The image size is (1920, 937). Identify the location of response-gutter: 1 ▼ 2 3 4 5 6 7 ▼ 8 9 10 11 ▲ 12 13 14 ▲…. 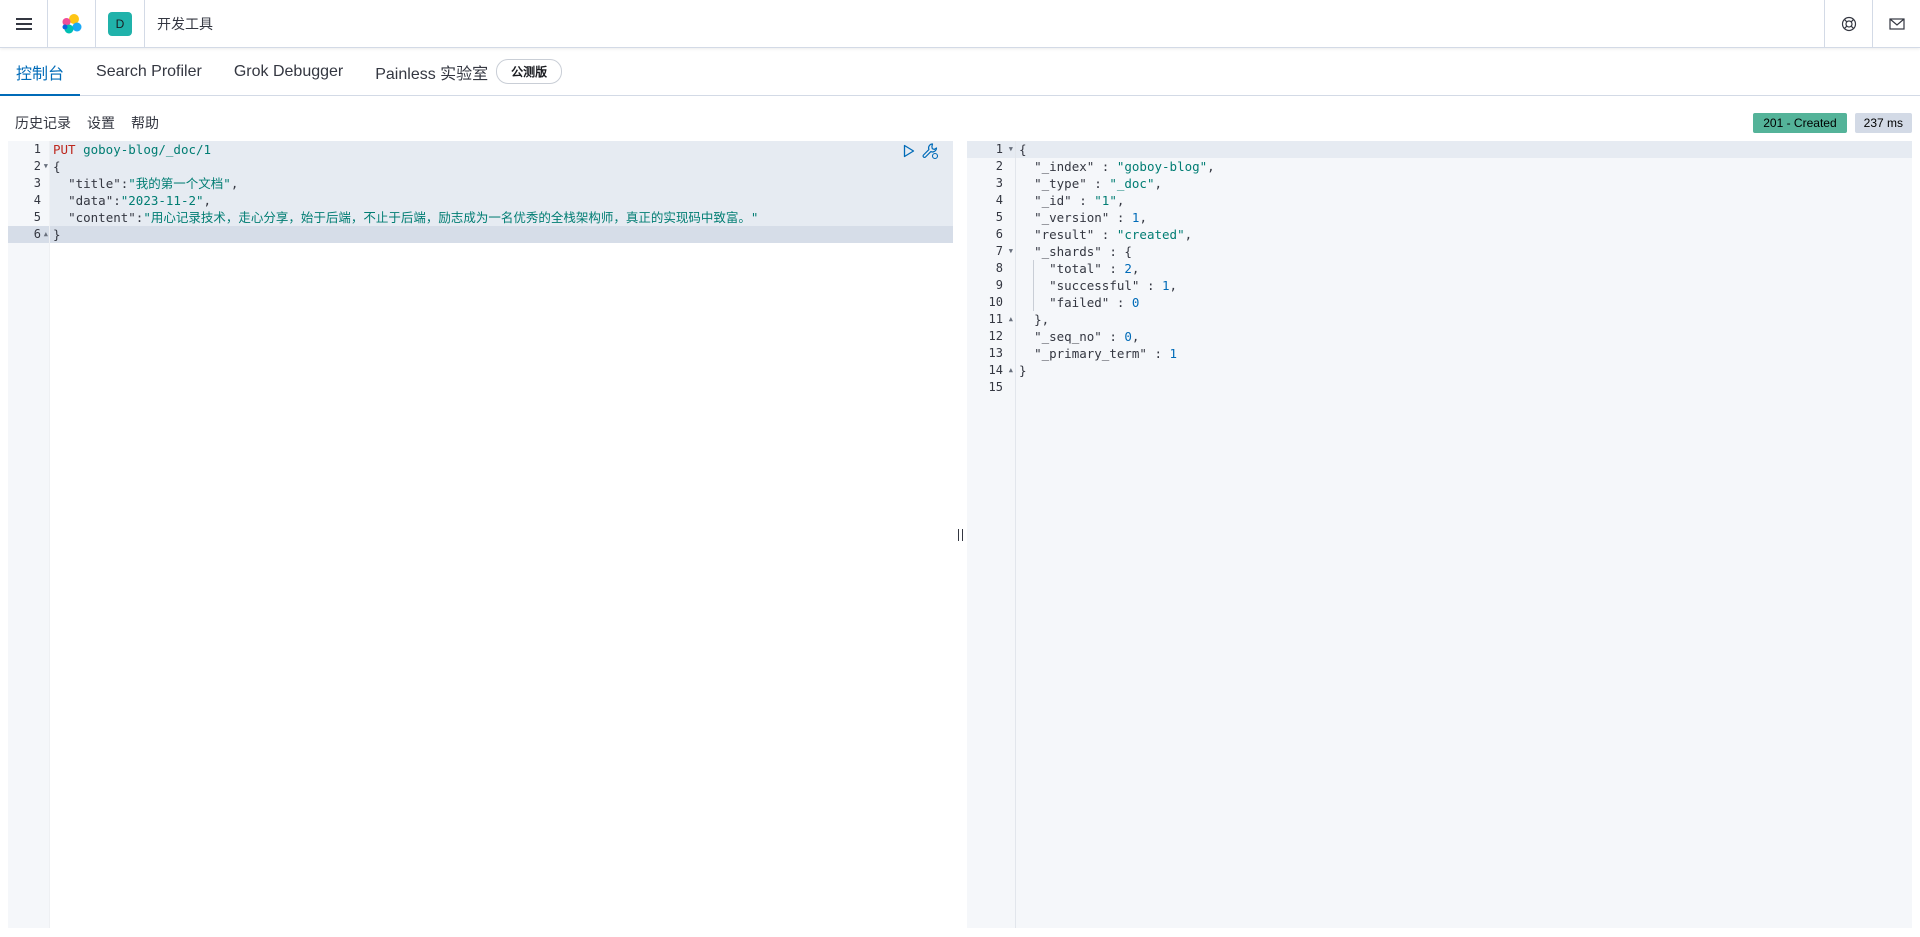
(991, 534).